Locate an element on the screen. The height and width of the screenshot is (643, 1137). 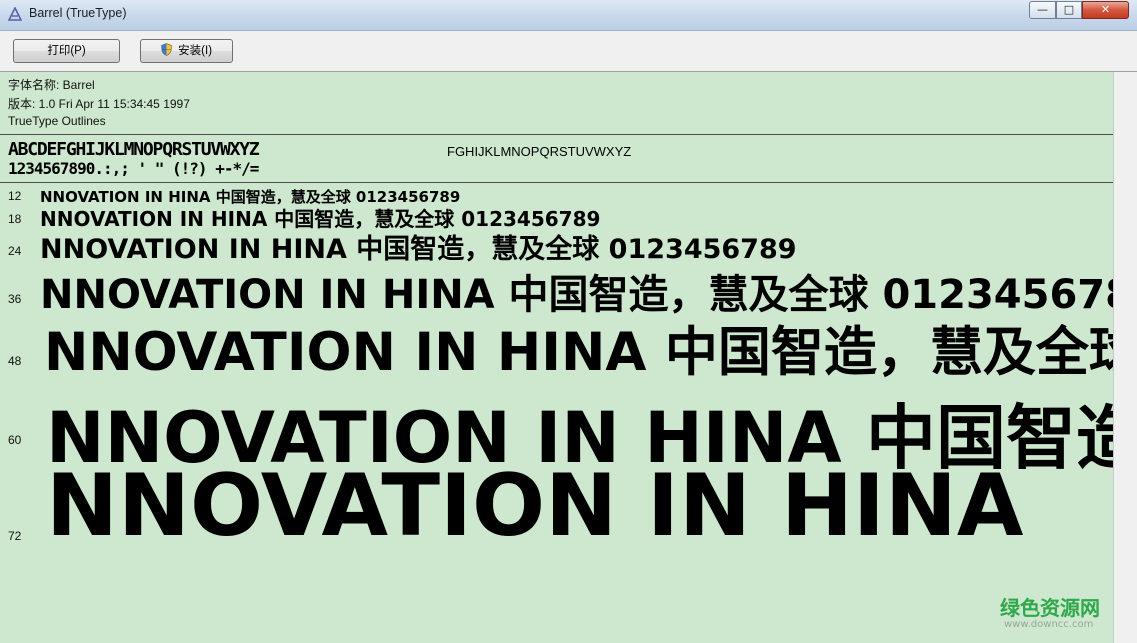
close-button: ✕ is located at coordinates (1105, 10).